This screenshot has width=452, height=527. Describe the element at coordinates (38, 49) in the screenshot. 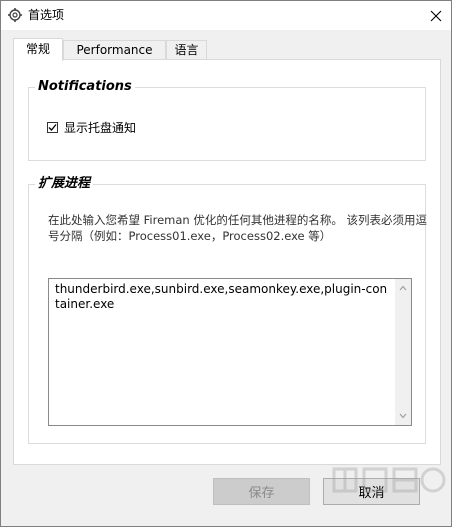

I see `tab-general: 常规` at that location.